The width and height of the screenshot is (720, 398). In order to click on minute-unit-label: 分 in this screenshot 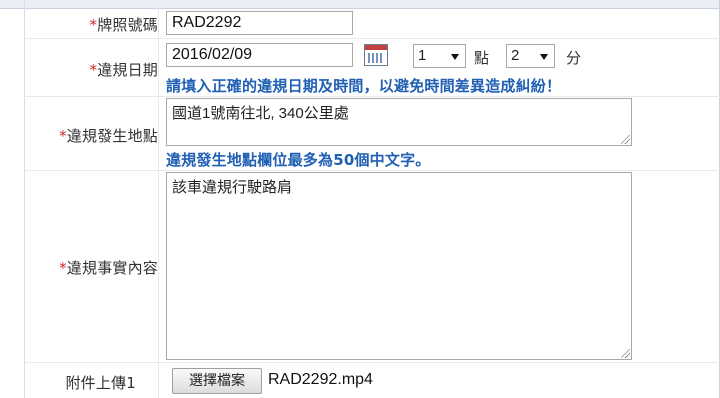, I will do `click(574, 58)`.